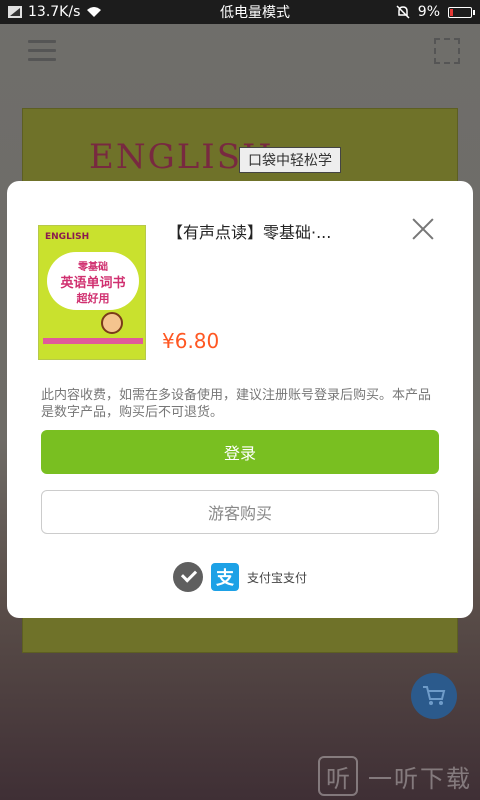 This screenshot has width=480, height=800. What do you see at coordinates (191, 341) in the screenshot?
I see `price: ¥6.80` at bounding box center [191, 341].